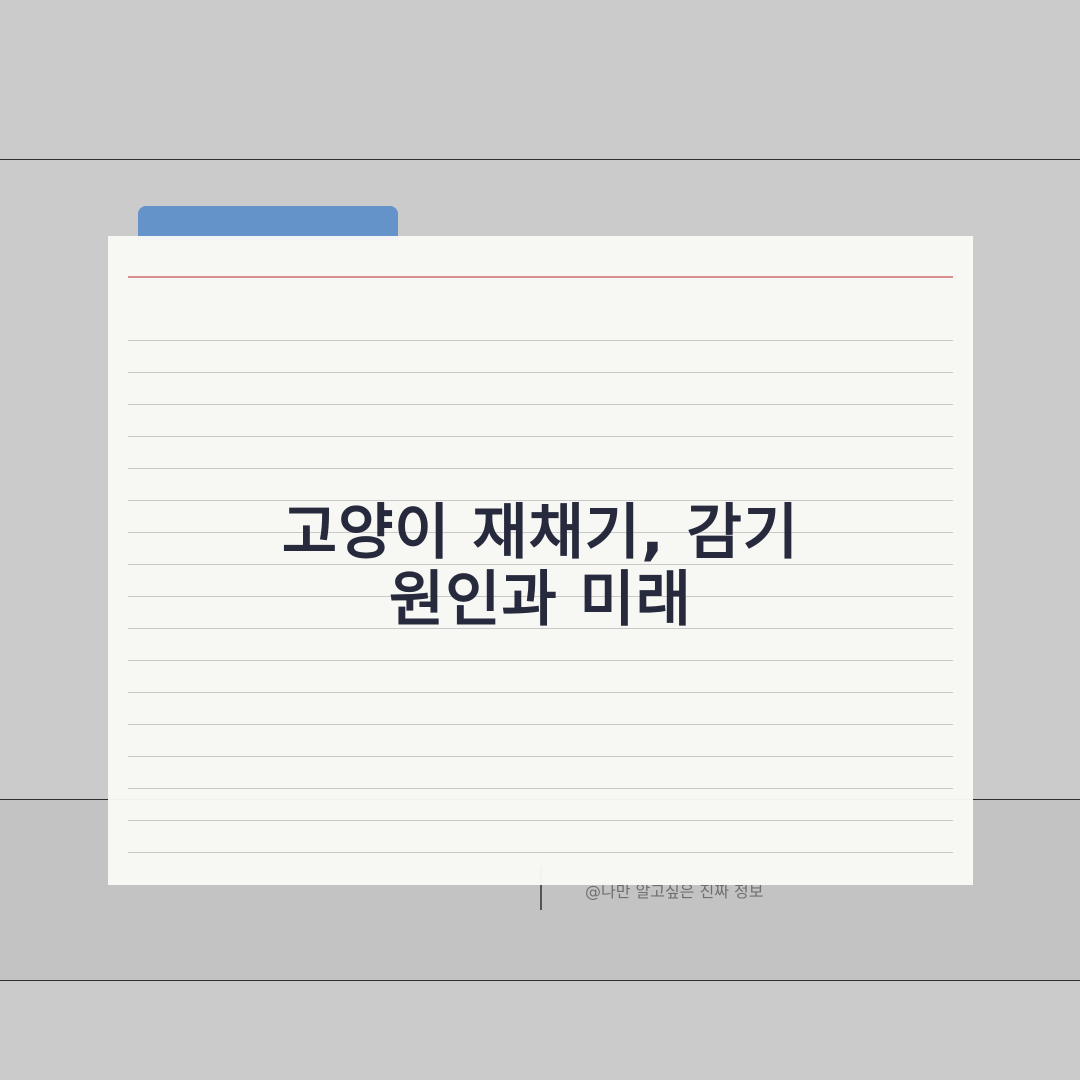 This screenshot has width=1080, height=1080. Describe the element at coordinates (540, 980) in the screenshot. I see `band-bottom-line` at that location.